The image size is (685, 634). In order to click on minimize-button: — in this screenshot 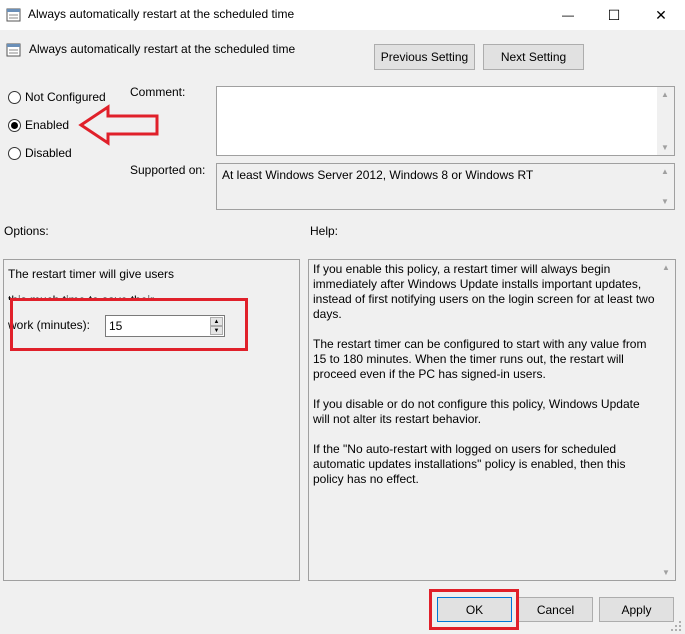, I will do `click(568, 15)`.